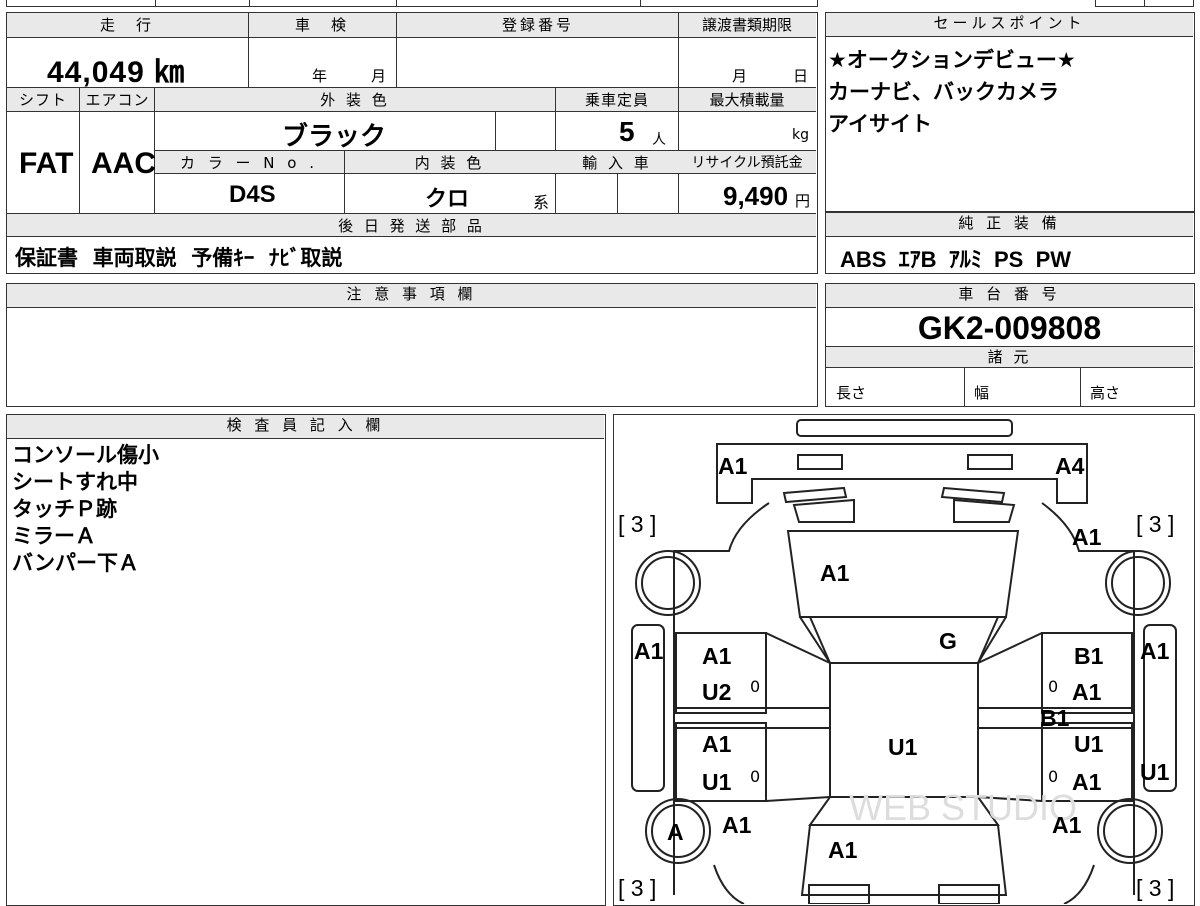  I want to click on registration-label: 登録番号, so click(537, 25).